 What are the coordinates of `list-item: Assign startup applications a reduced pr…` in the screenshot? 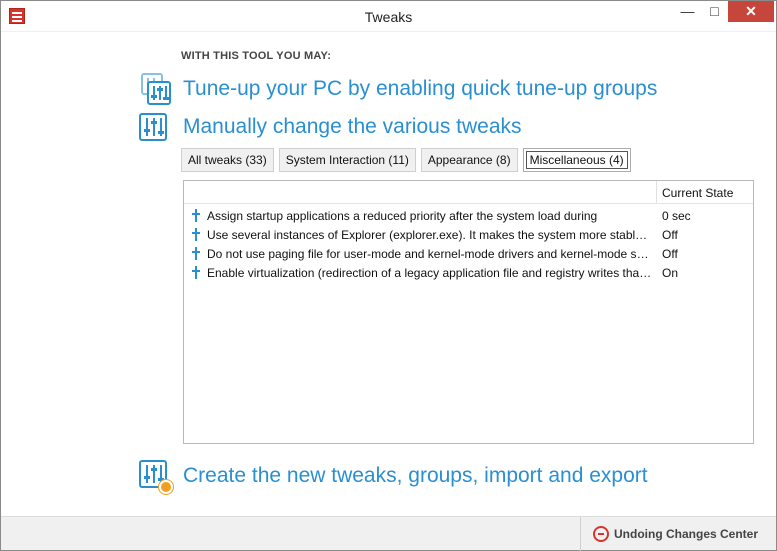 It's located at (468, 215).